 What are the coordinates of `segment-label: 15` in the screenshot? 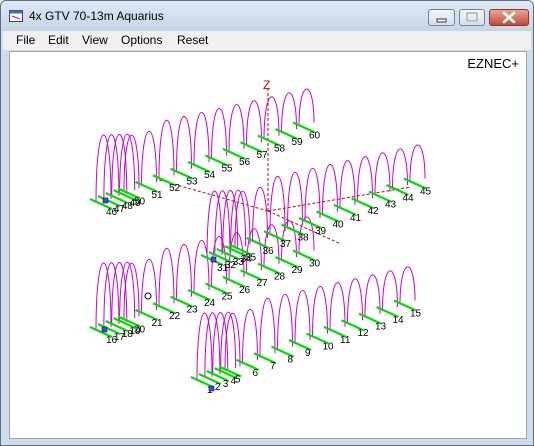 It's located at (416, 313).